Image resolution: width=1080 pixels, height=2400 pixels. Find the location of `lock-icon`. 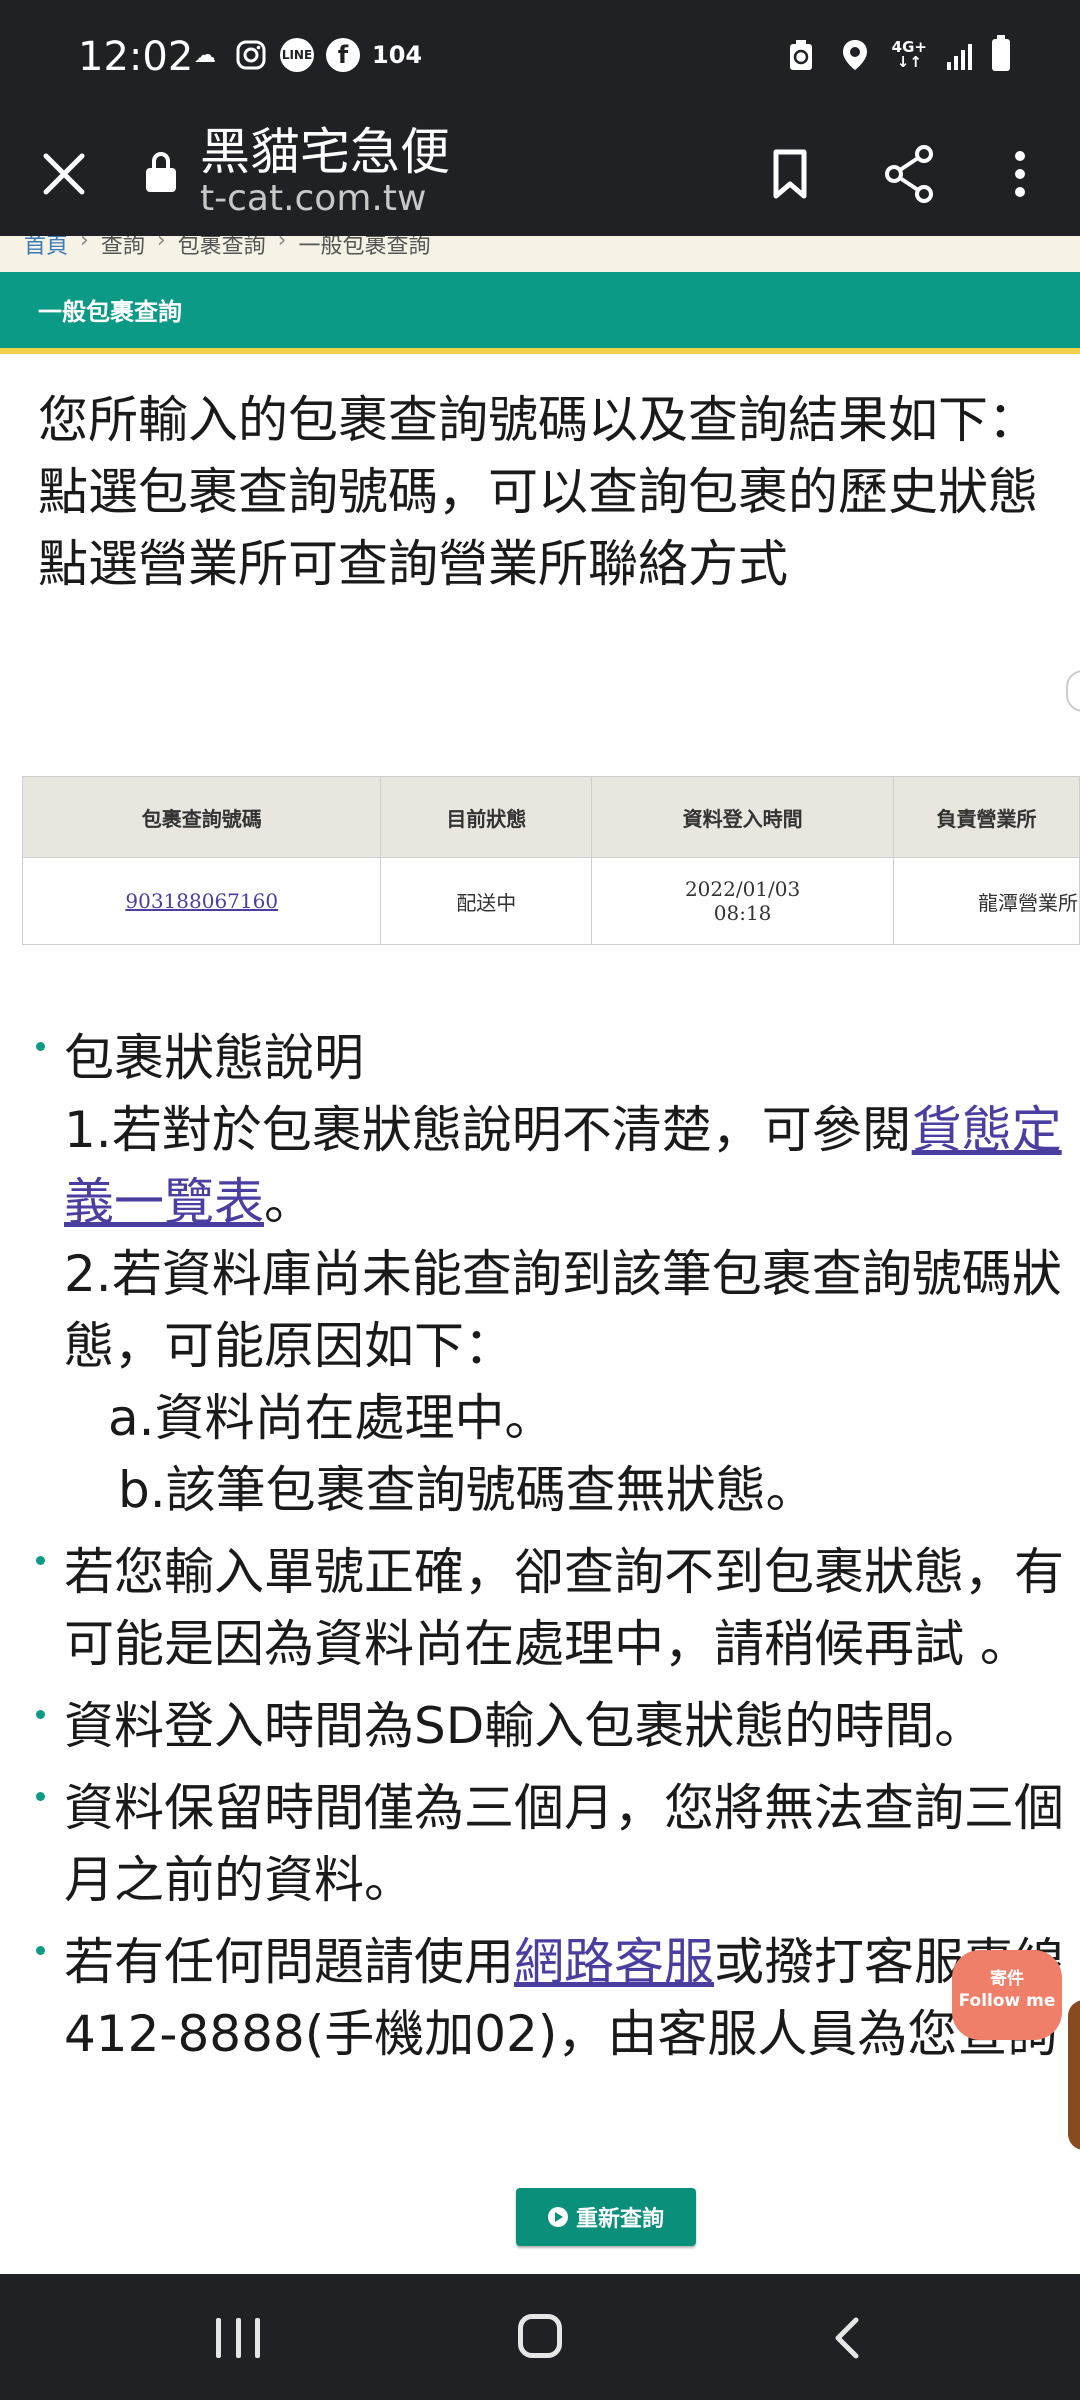

lock-icon is located at coordinates (161, 172).